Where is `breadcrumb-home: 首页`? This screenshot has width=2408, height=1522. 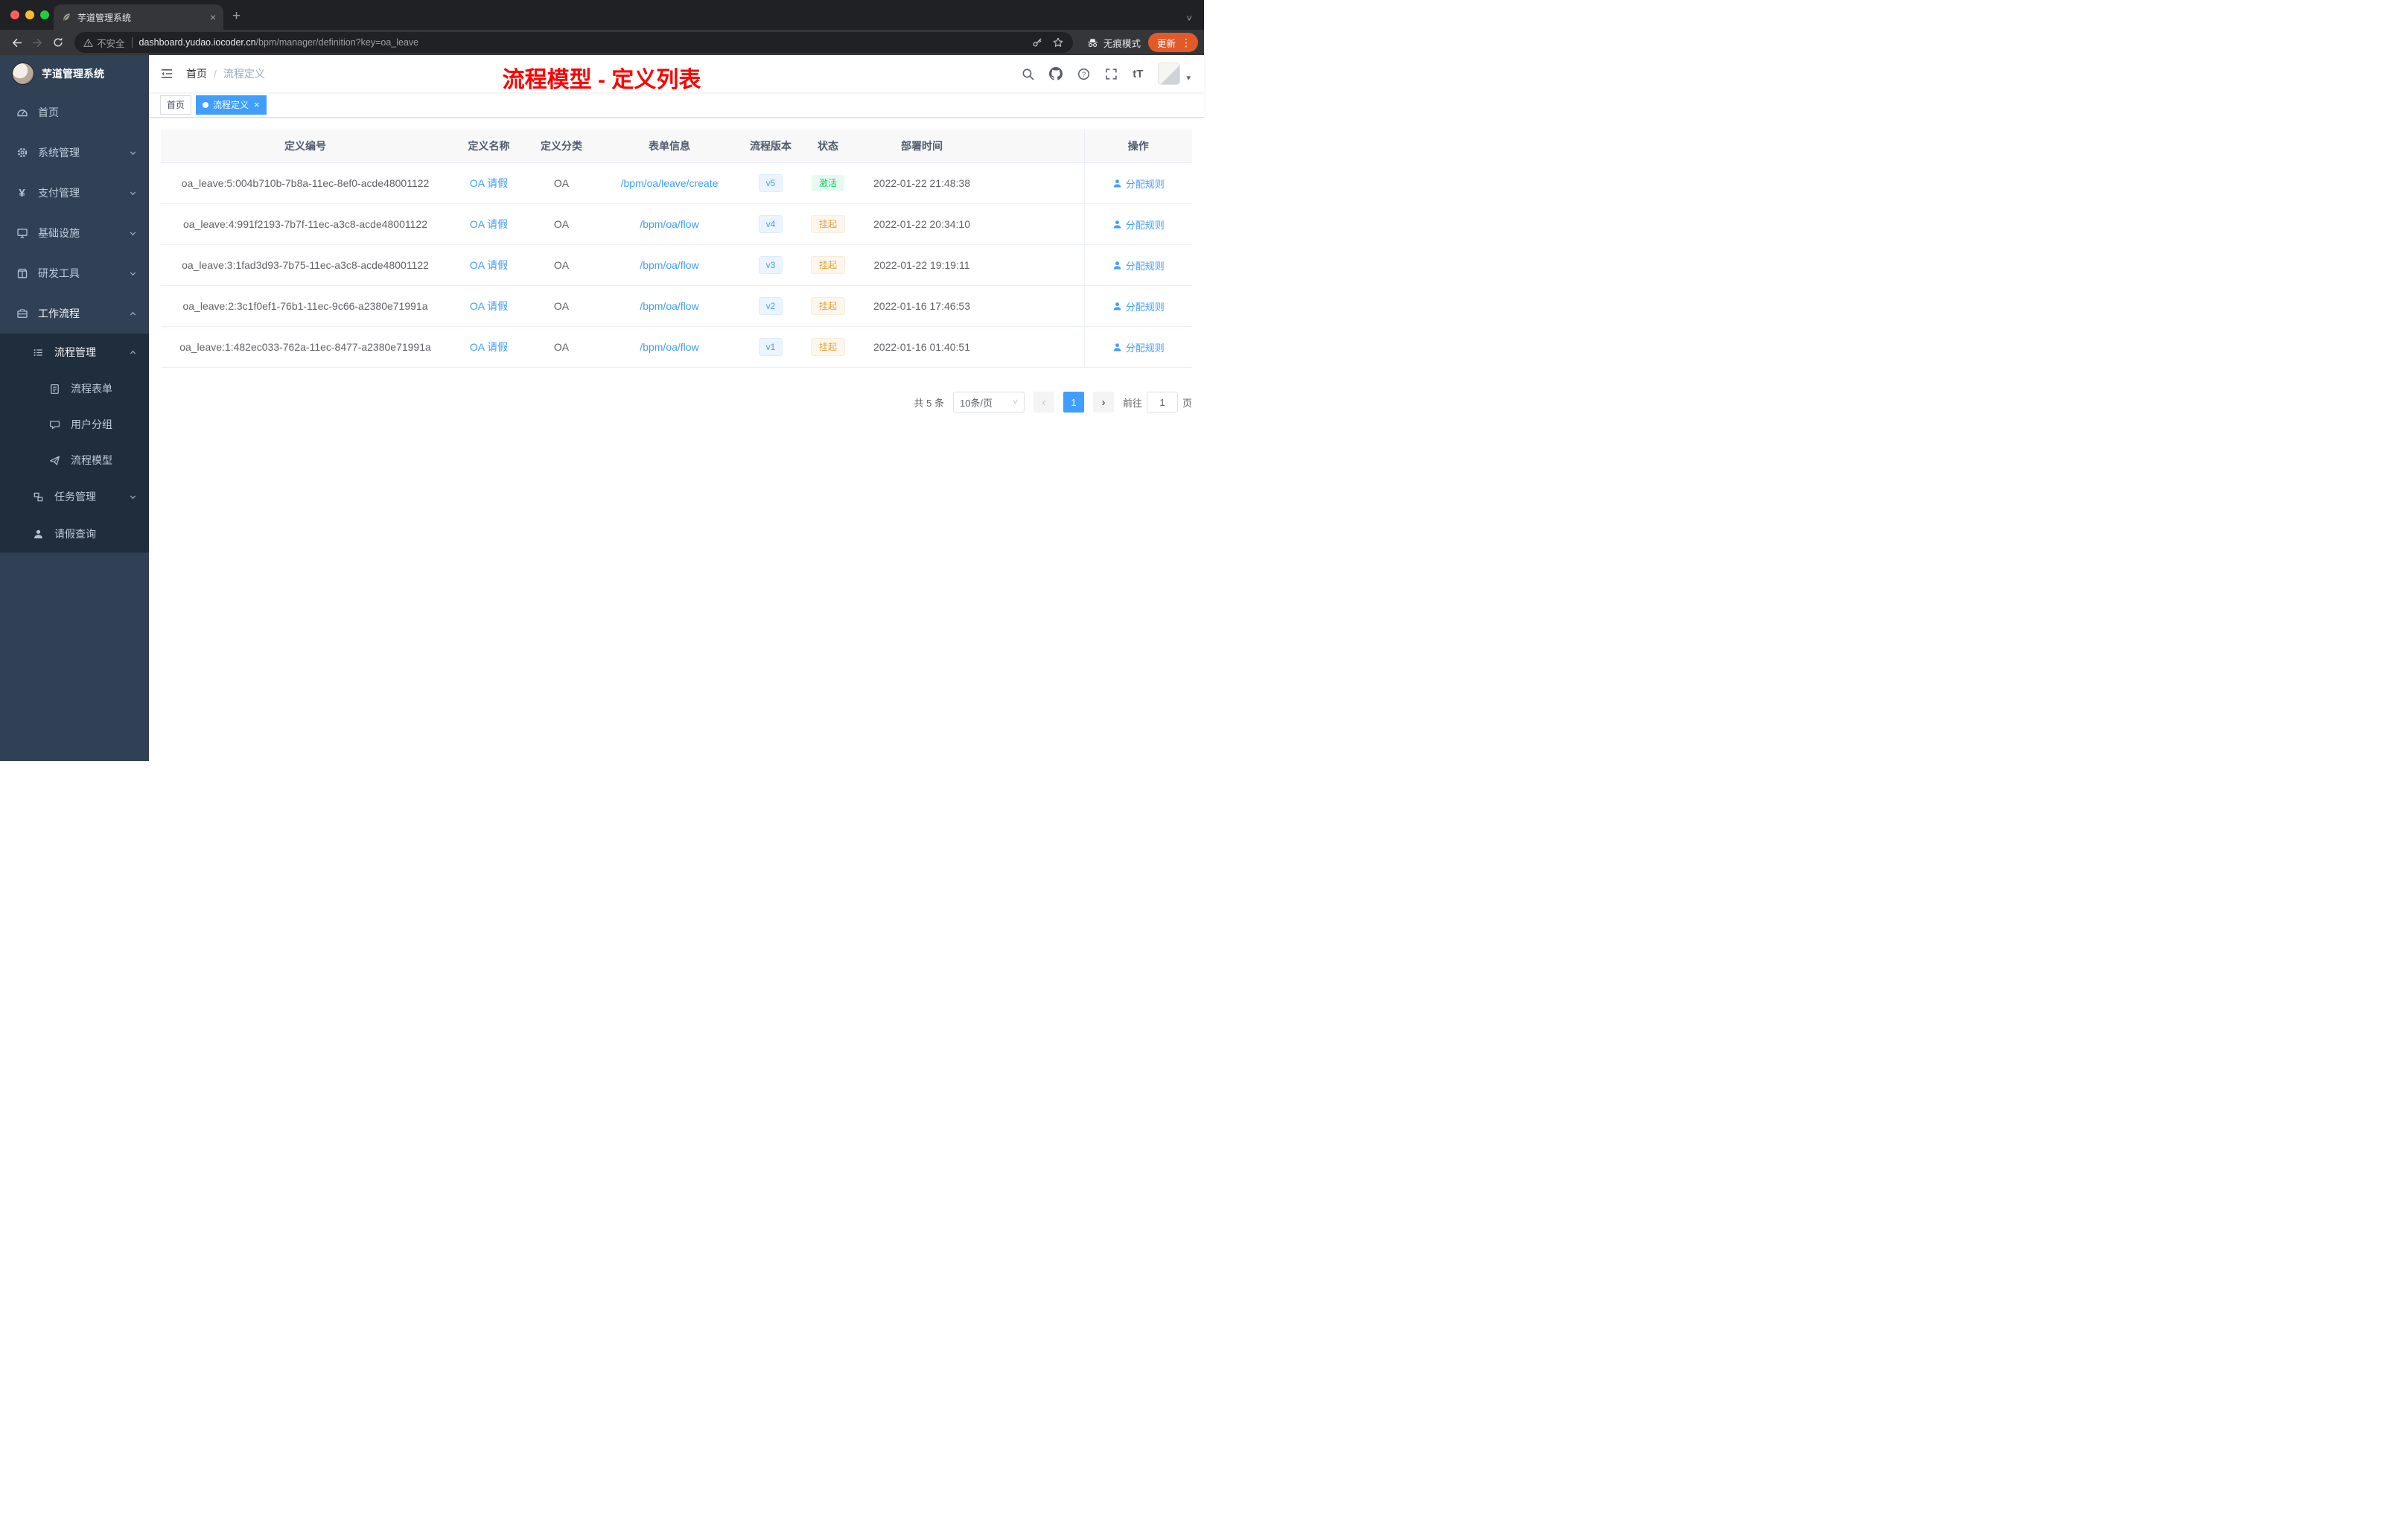 breadcrumb-home: 首页 is located at coordinates (196, 73).